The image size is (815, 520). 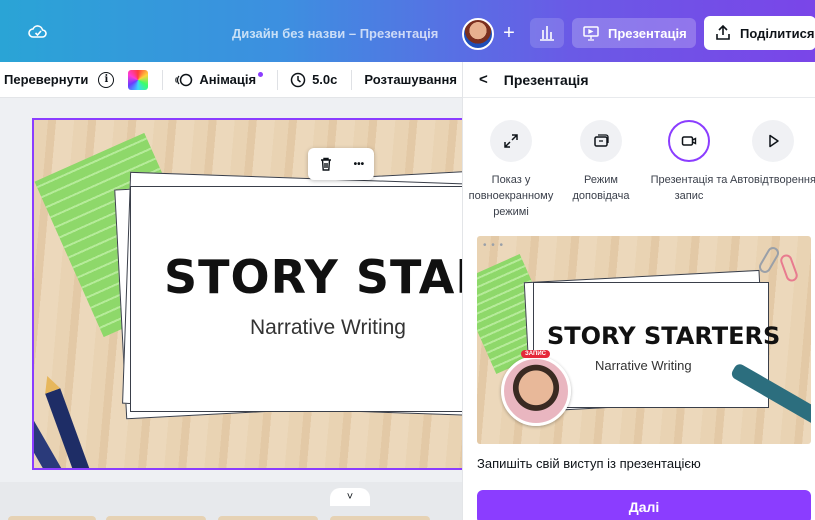 I want to click on option-label: Автовідтворення, so click(x=772, y=180).